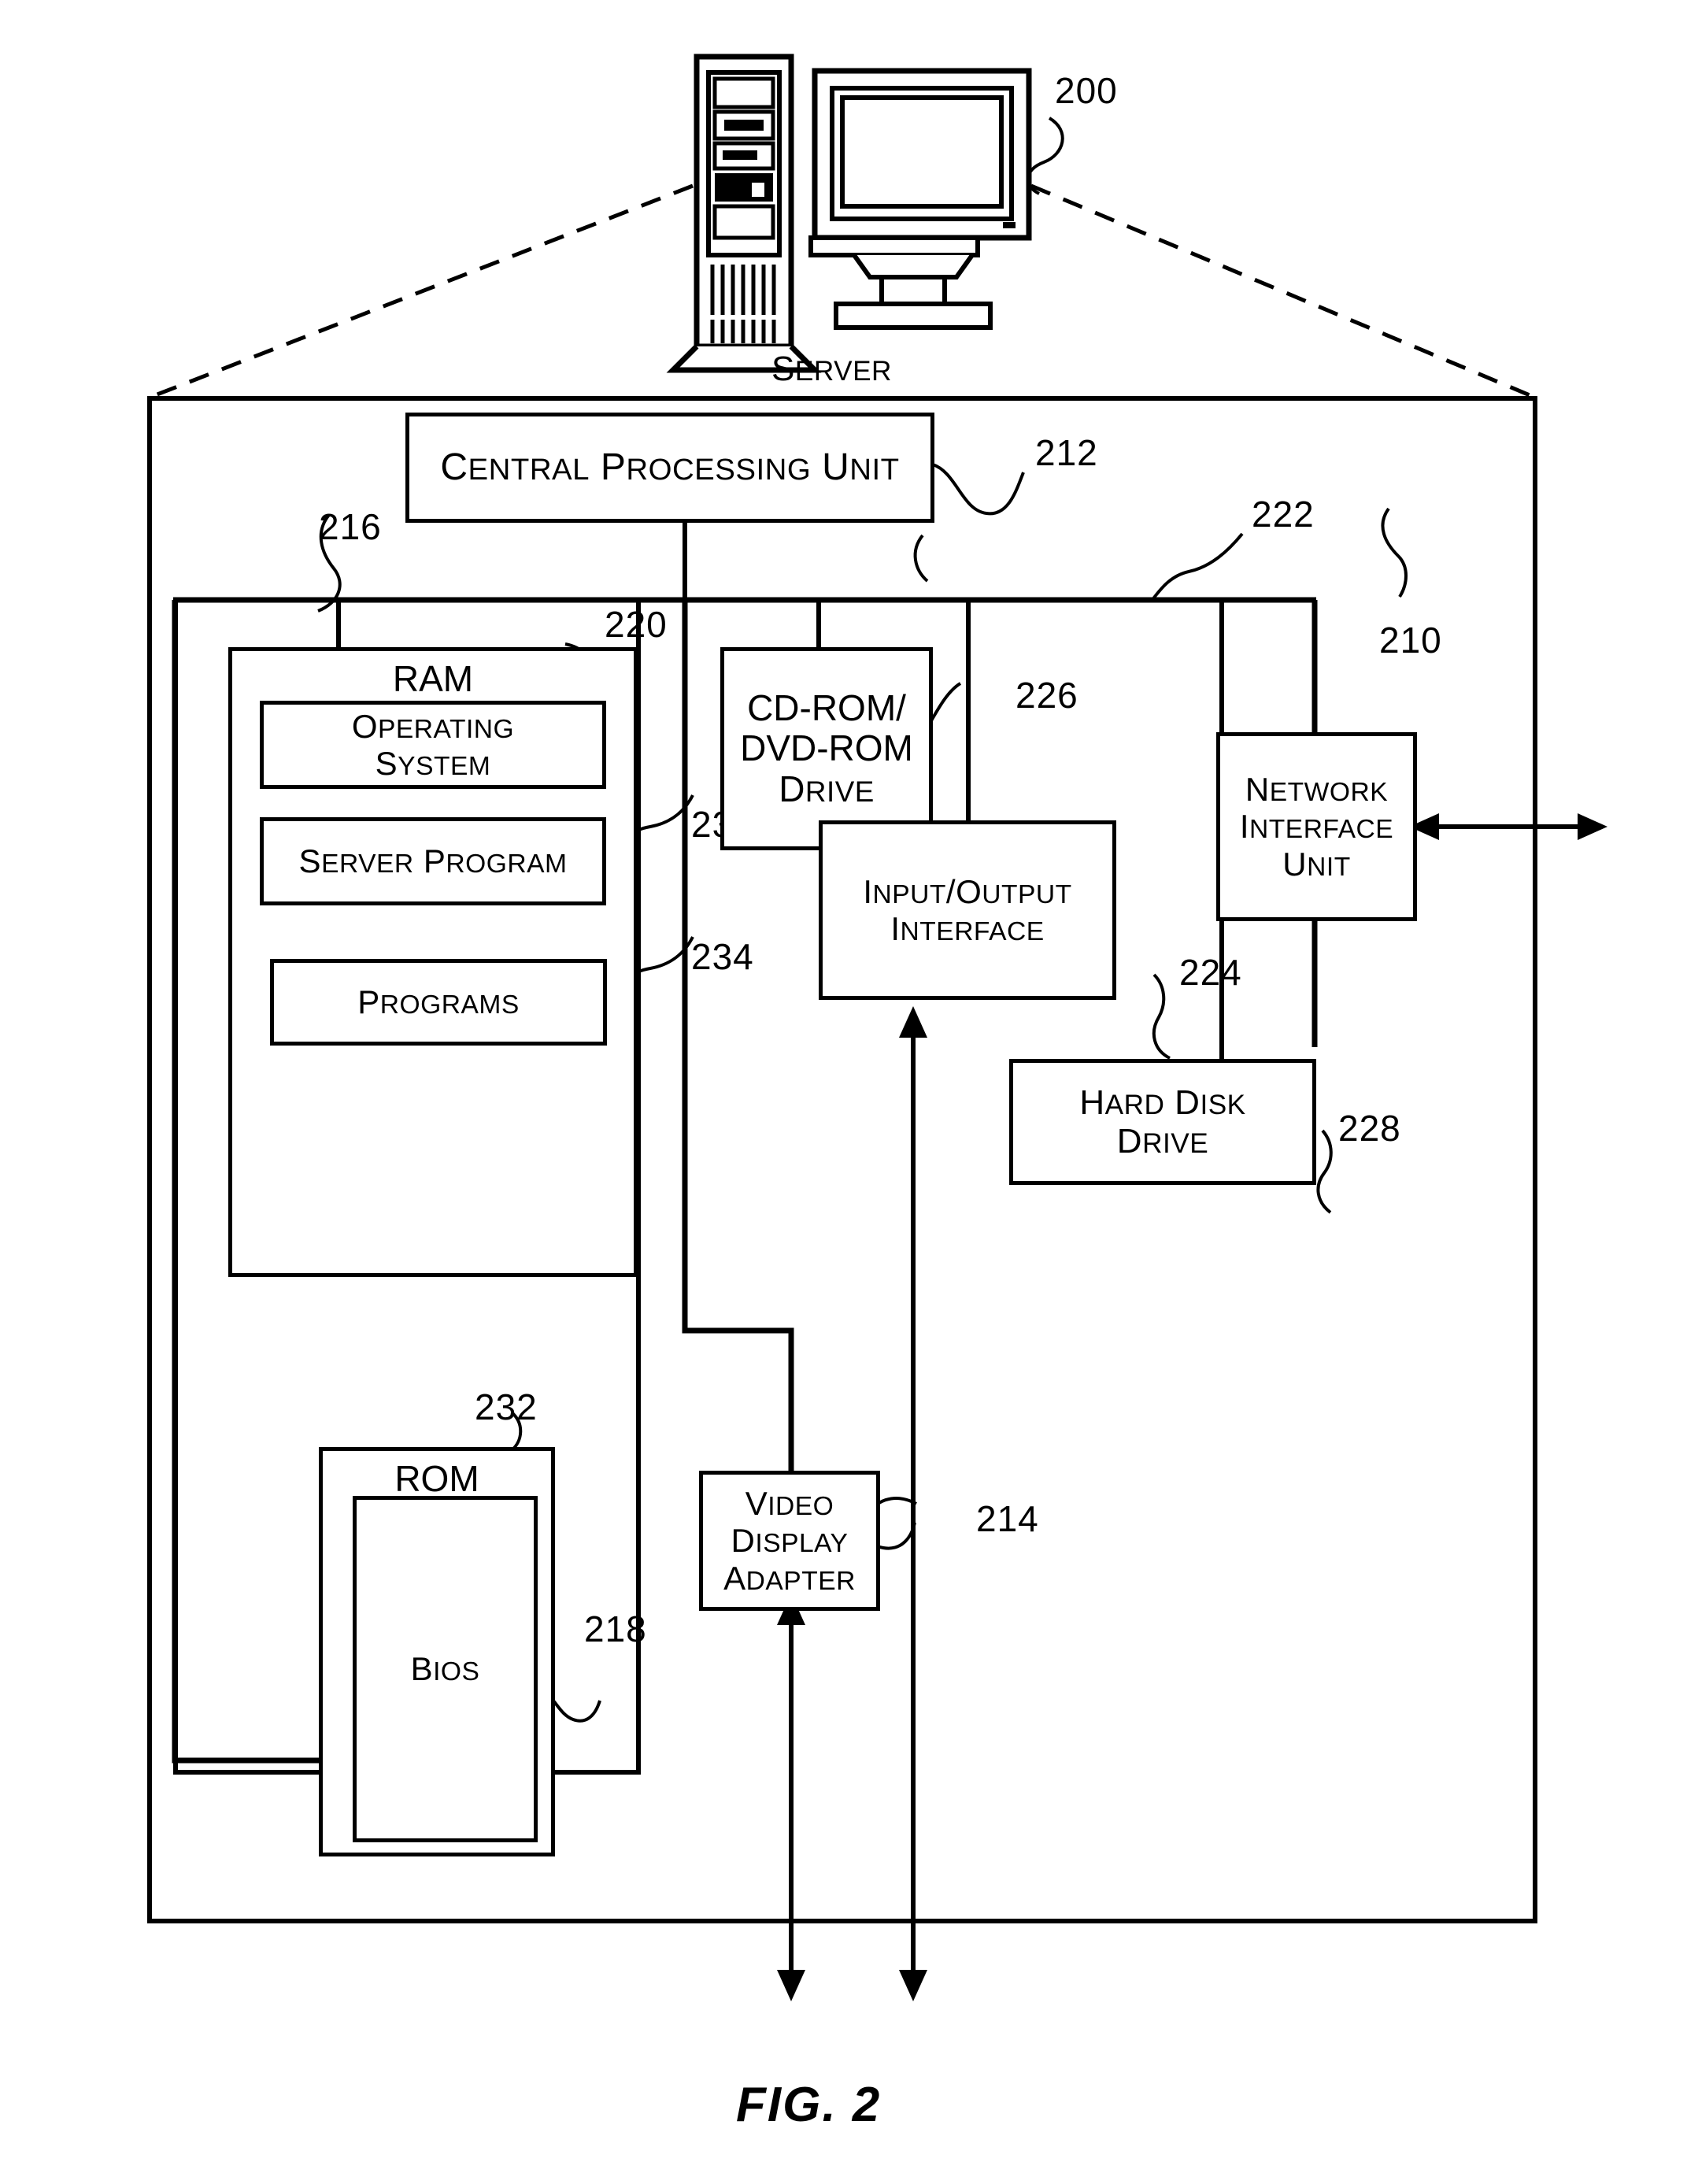  Describe the element at coordinates (1047, 695) in the screenshot. I see `reference-numeral-226: 226` at that location.